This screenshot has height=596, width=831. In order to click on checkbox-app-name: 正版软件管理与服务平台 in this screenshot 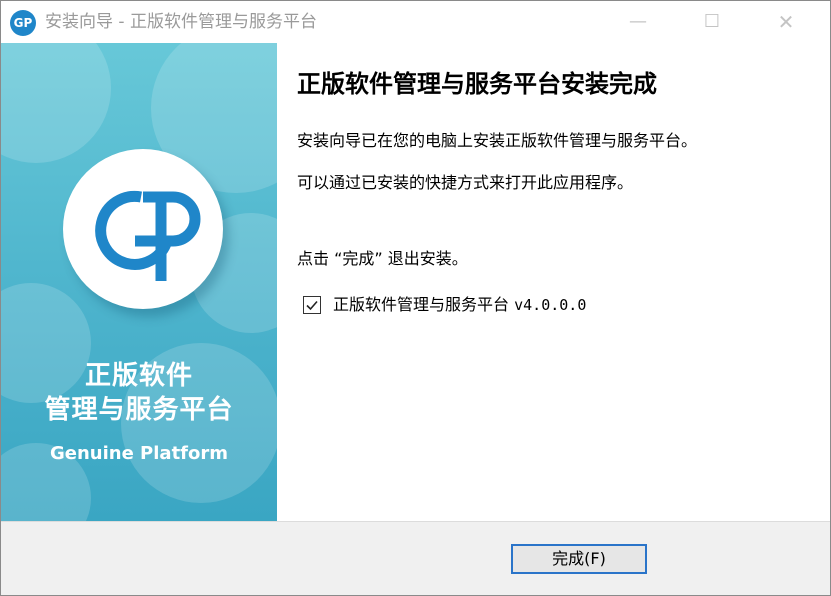, I will do `click(421, 304)`.